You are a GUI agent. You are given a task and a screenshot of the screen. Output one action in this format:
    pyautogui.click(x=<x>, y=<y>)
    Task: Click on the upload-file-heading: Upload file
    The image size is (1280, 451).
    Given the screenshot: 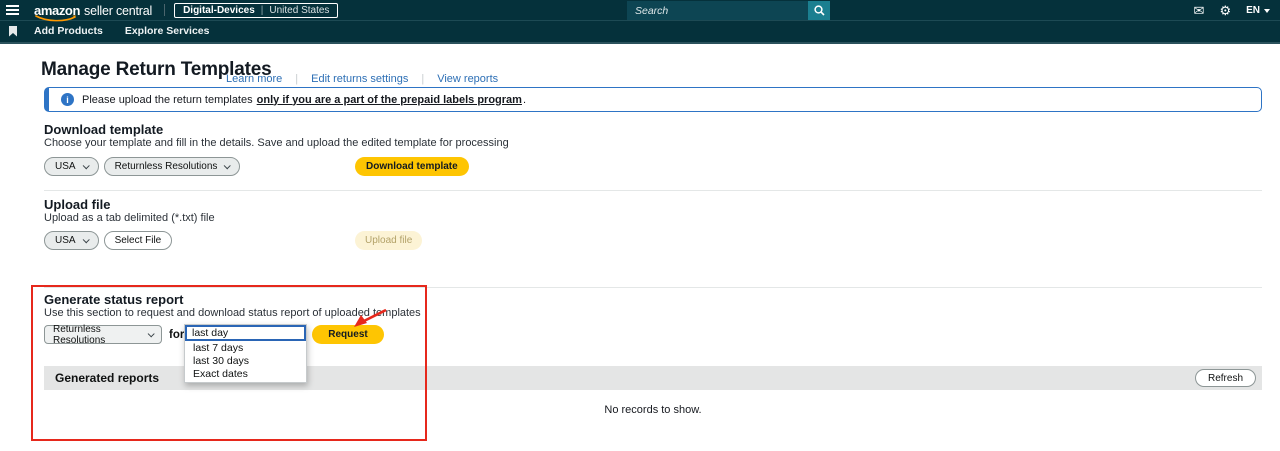 What is the action you would take?
    pyautogui.click(x=77, y=204)
    